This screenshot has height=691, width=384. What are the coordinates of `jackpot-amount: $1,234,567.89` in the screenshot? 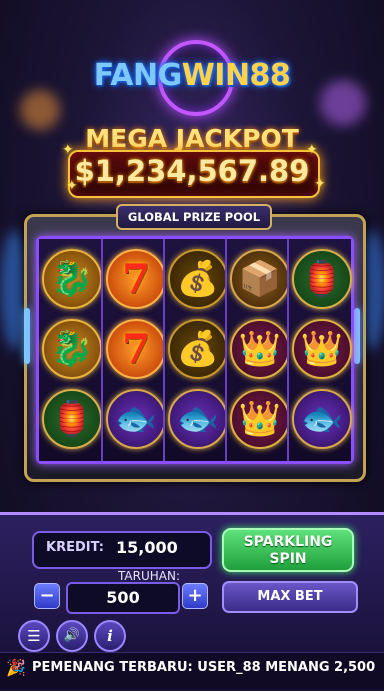 It's located at (192, 171).